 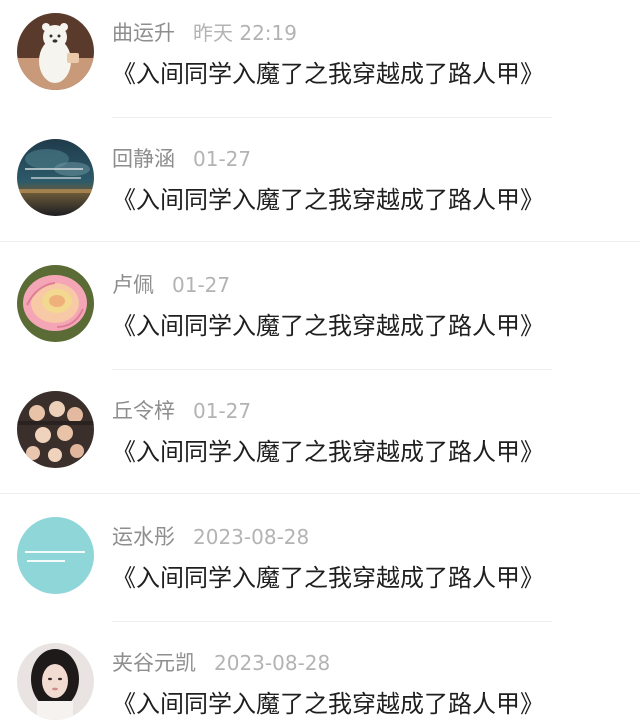 I want to click on comment-meta: 卢佩 01-27, so click(x=171, y=285).